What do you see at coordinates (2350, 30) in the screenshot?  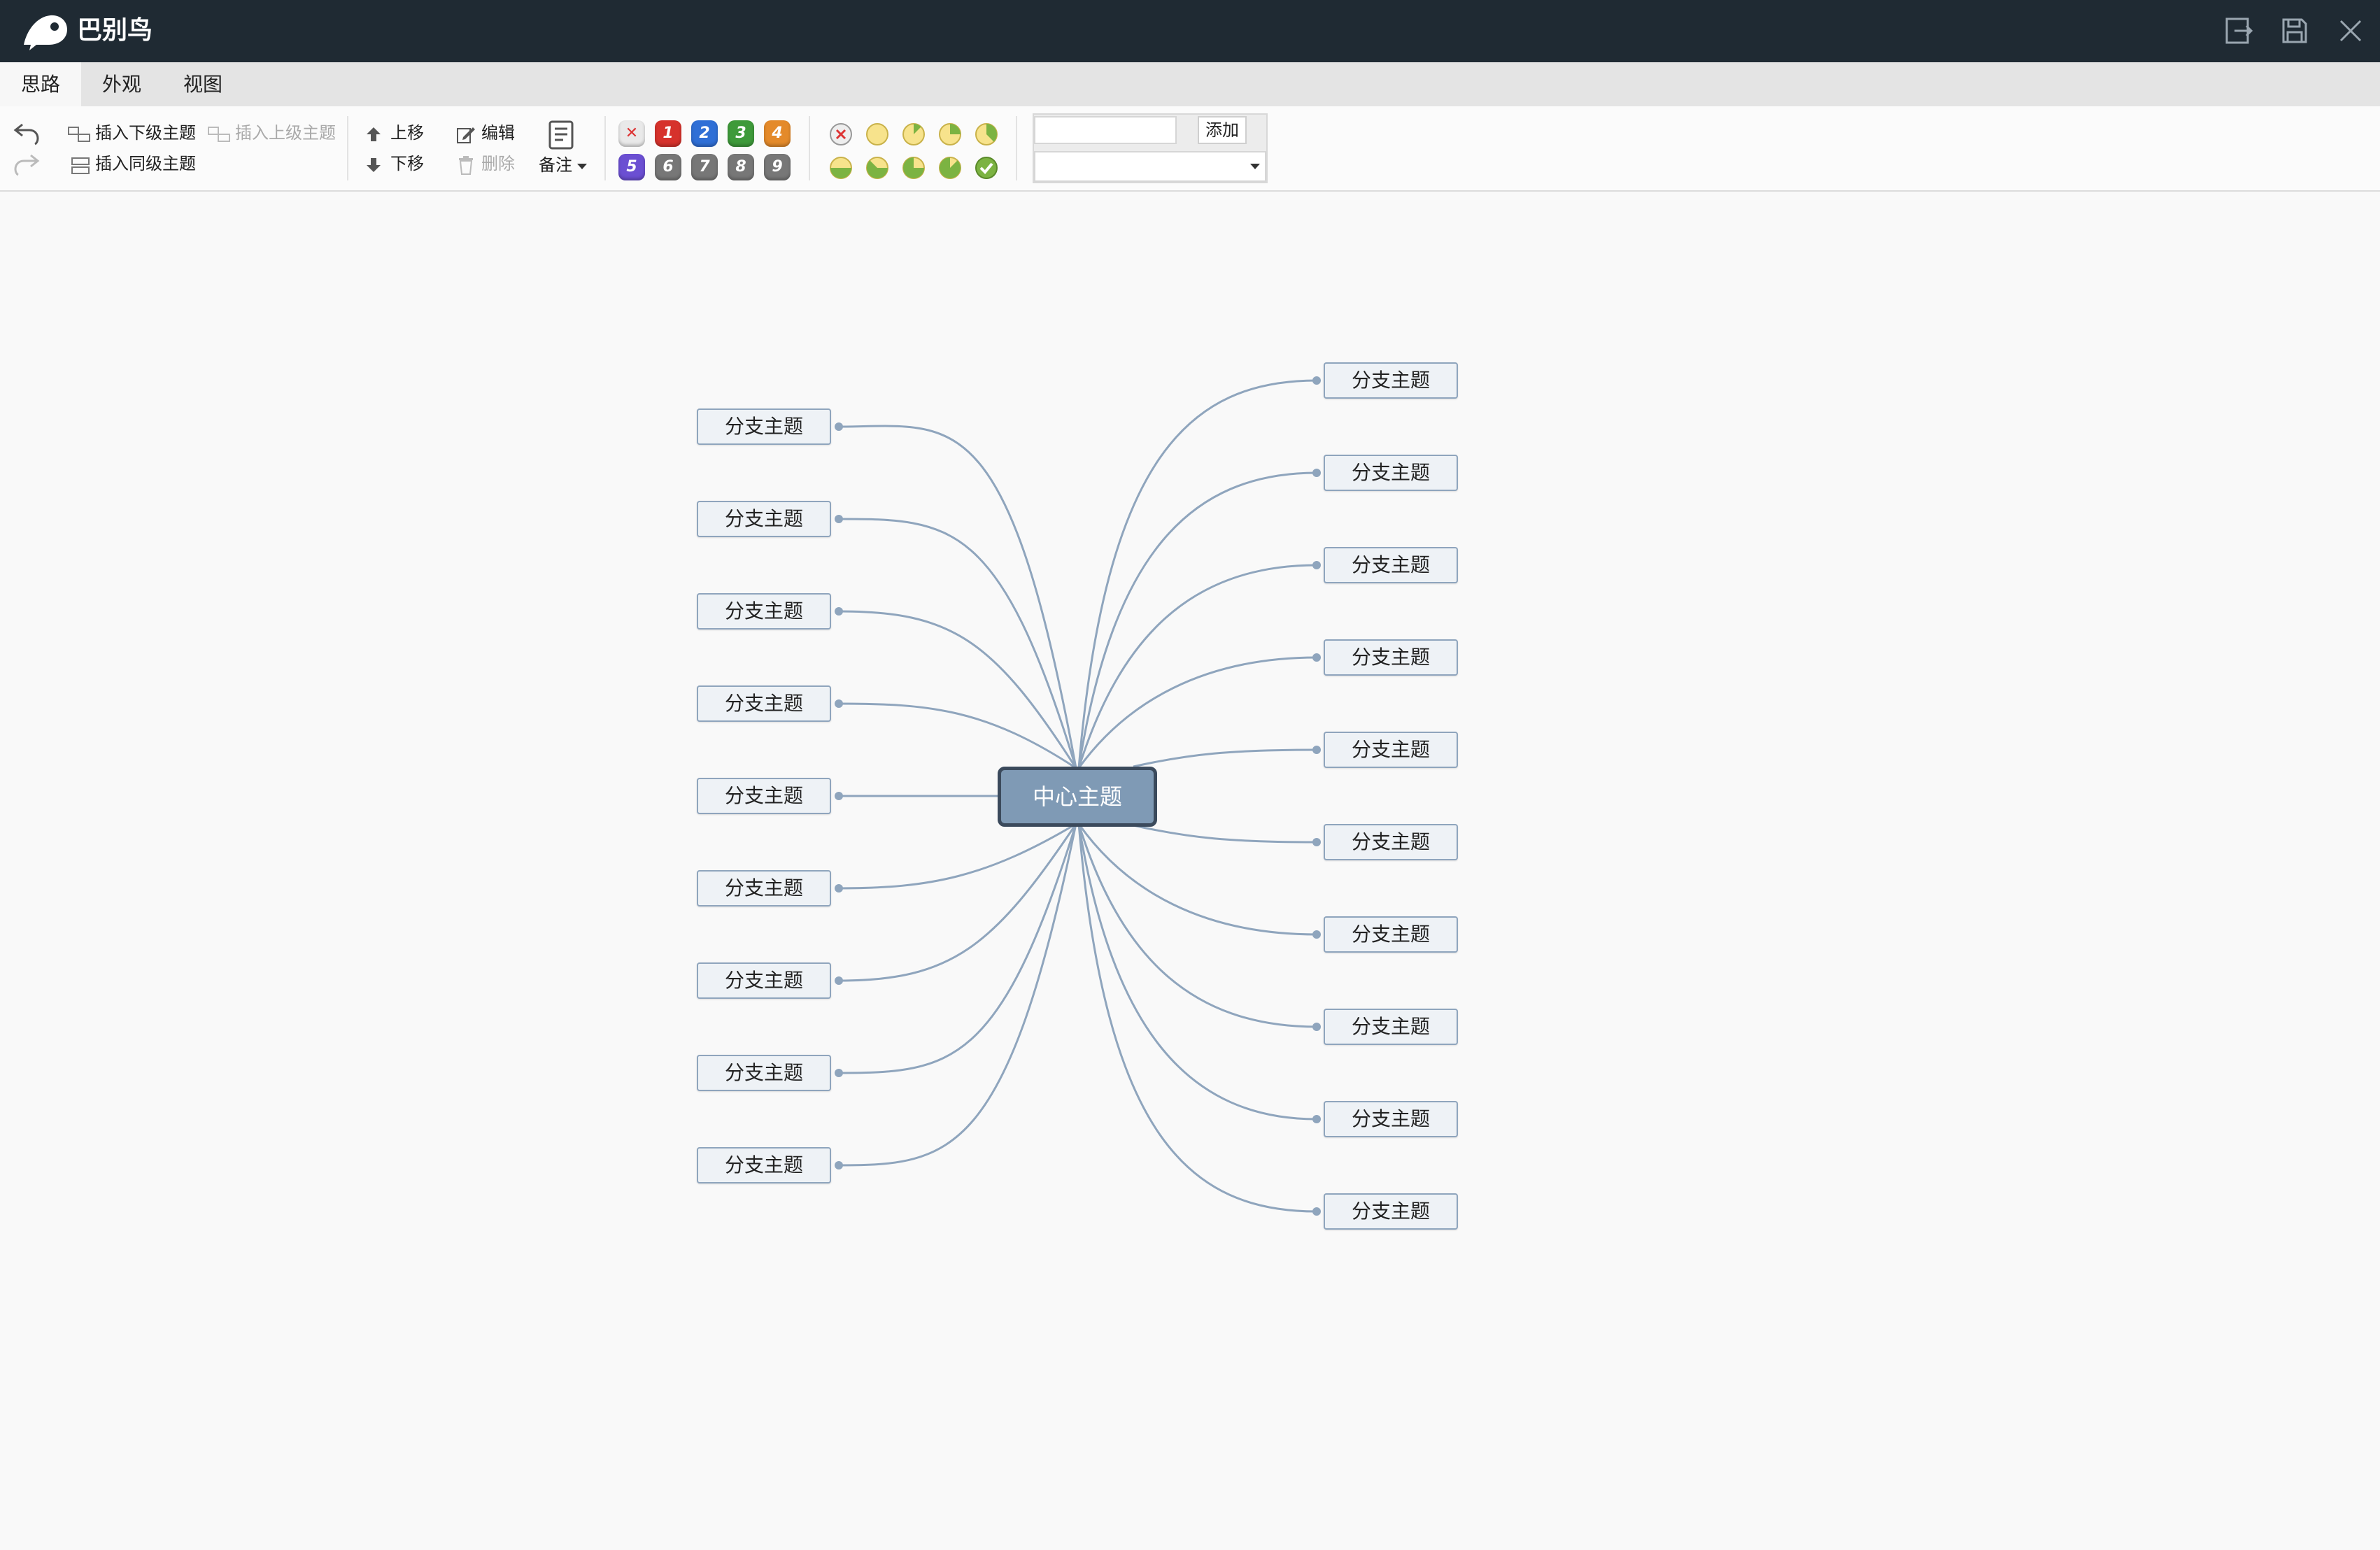 I see `close-icon` at bounding box center [2350, 30].